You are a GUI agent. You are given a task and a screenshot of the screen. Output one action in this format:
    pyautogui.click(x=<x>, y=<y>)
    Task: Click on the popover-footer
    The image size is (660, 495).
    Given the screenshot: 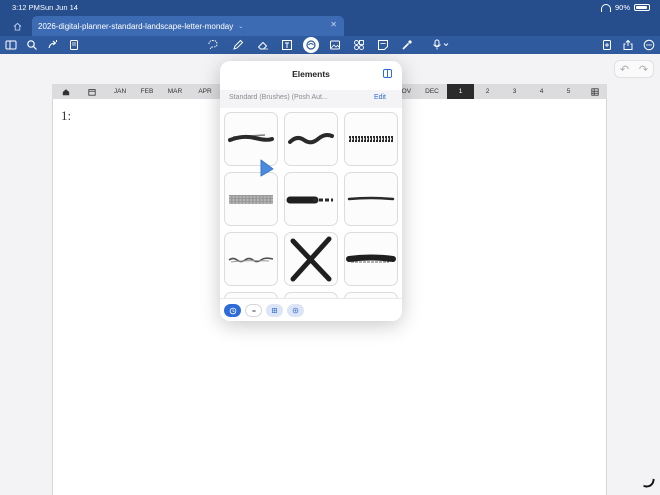 What is the action you would take?
    pyautogui.click(x=311, y=309)
    